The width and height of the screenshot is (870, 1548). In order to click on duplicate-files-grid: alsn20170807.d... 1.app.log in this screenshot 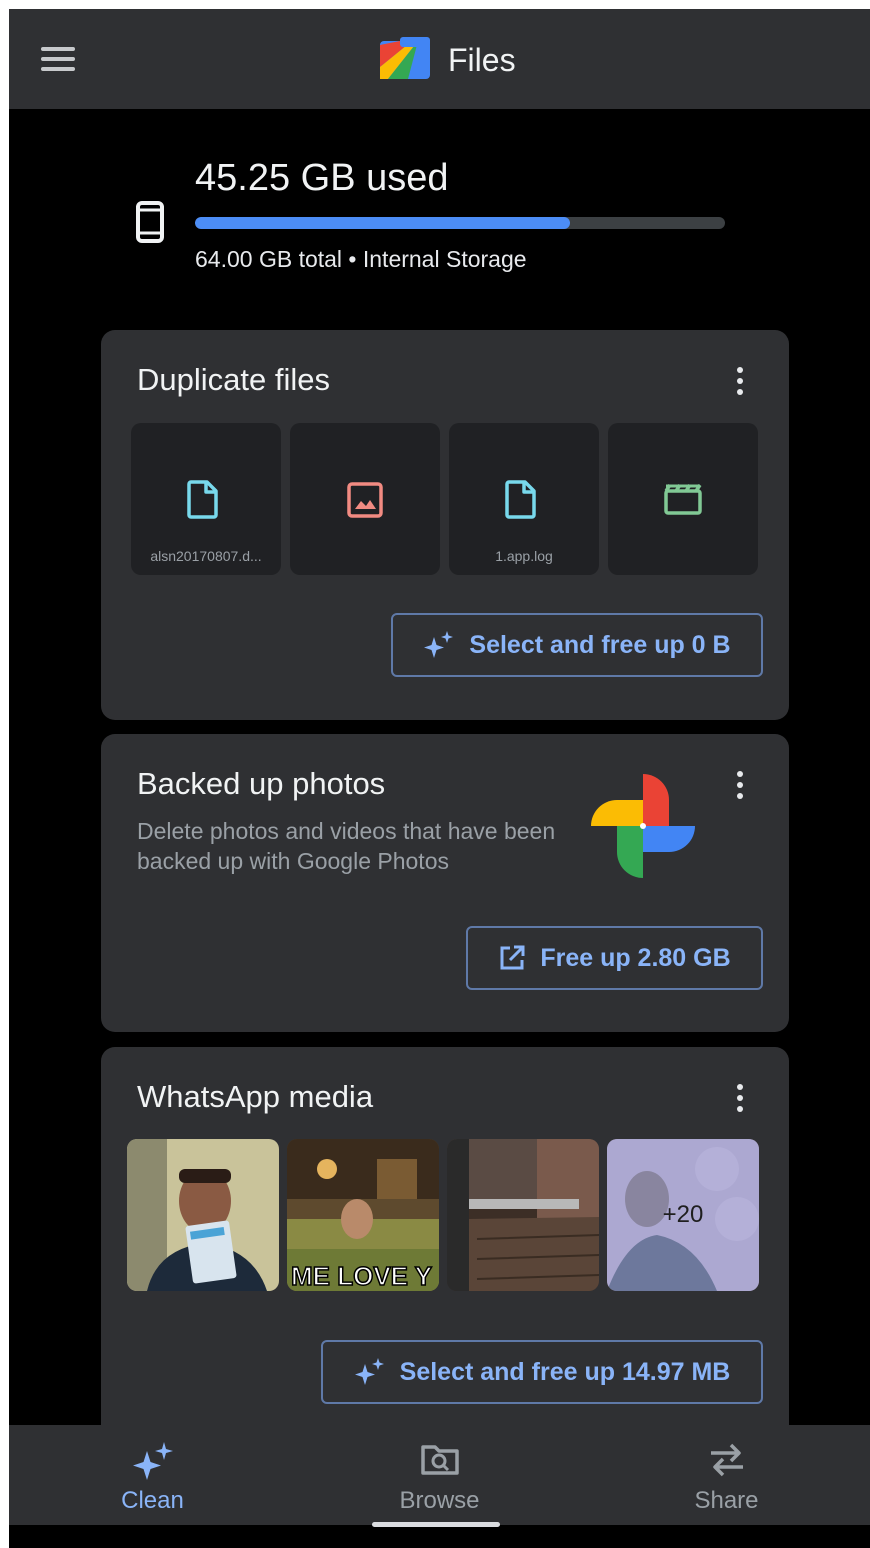, I will do `click(449, 499)`.